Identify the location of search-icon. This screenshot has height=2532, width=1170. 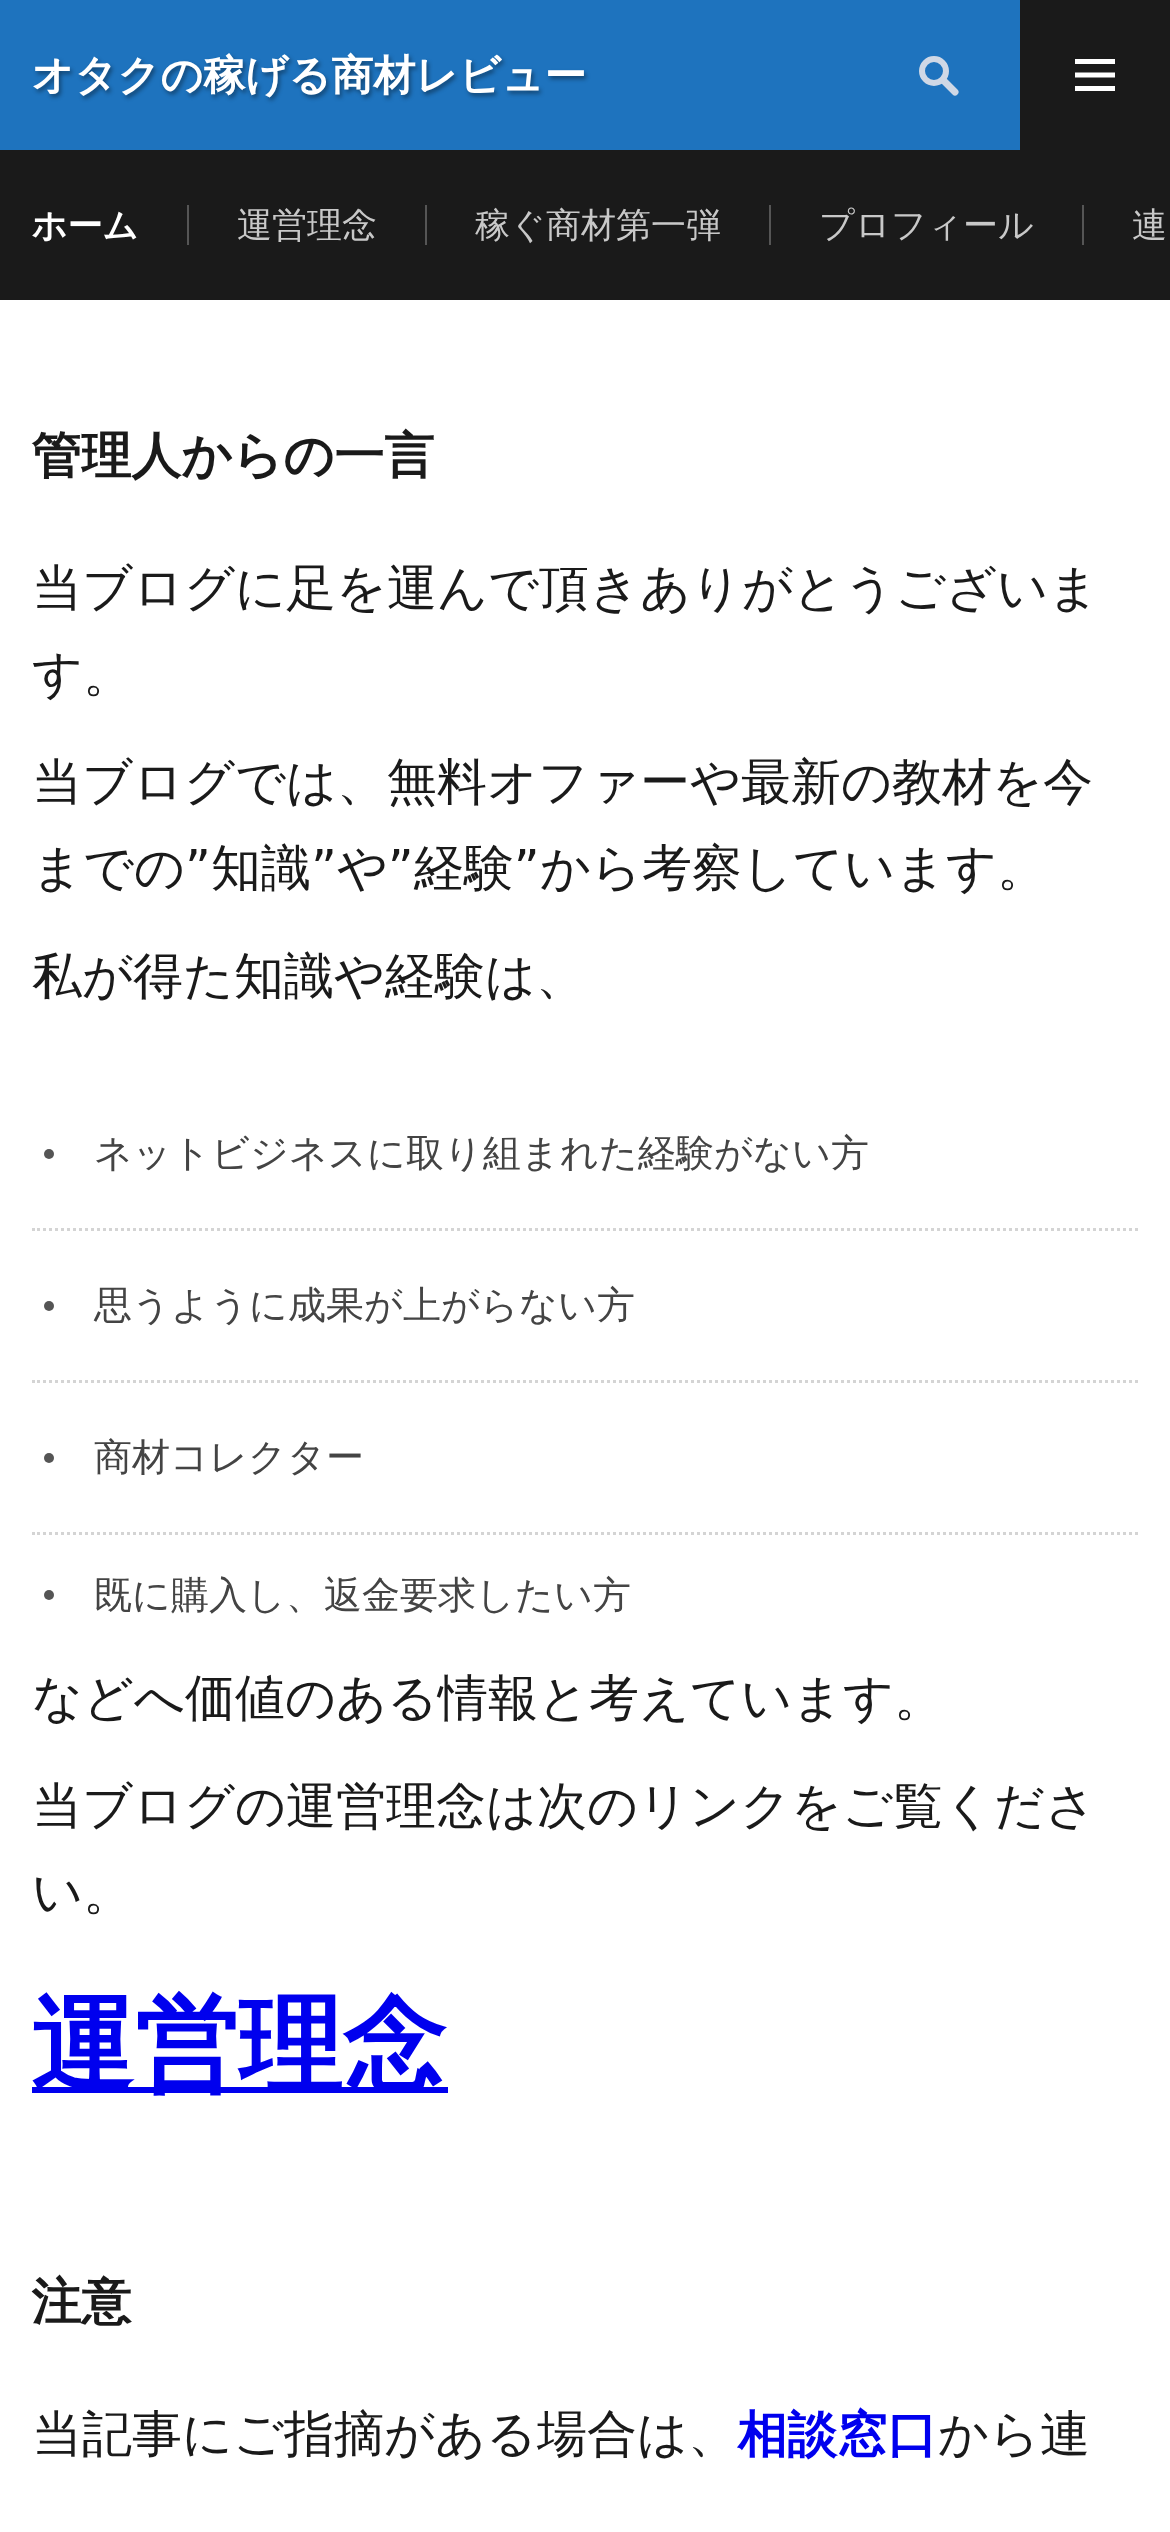
(938, 75).